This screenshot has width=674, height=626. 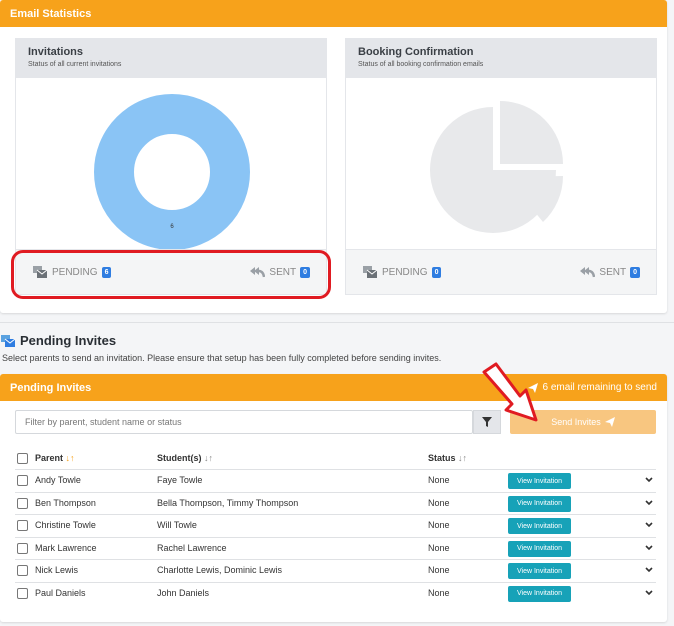 I want to click on students-cell: Faye Towle, so click(x=180, y=480).